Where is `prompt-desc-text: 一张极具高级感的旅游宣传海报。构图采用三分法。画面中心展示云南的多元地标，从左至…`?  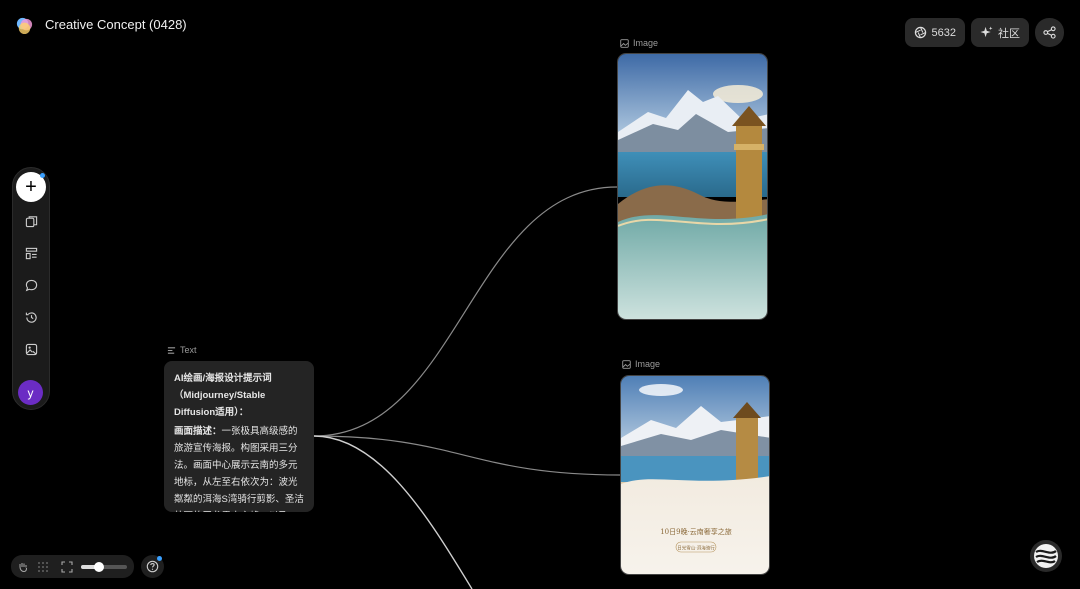
prompt-desc-text: 一张极具高级感的旅游宣传海报。构图采用三分法。画面中心展示云南的多元地标，从左至… is located at coordinates (239, 469).